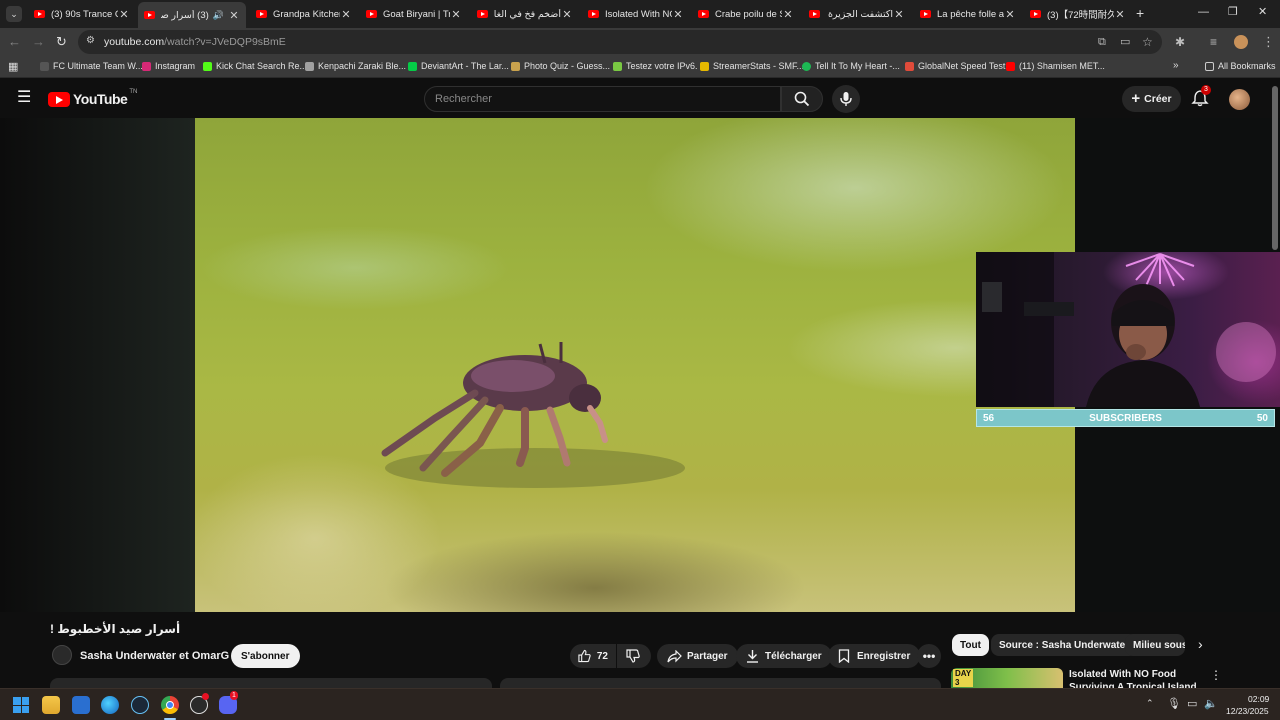 The image size is (1280, 720). I want to click on minimize-icon: —, so click(1203, 12).